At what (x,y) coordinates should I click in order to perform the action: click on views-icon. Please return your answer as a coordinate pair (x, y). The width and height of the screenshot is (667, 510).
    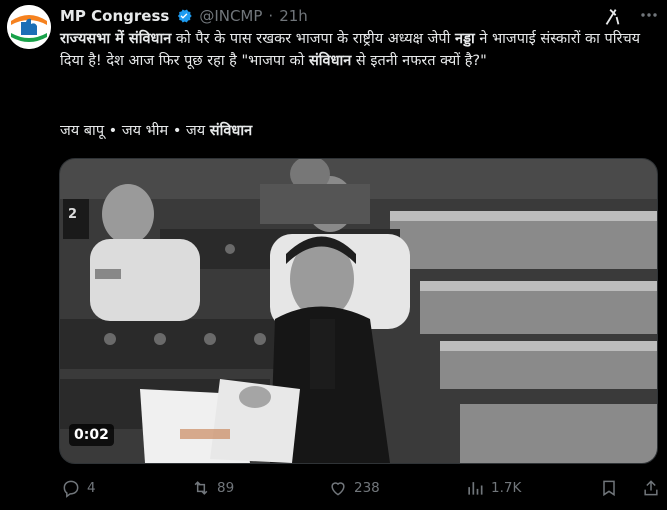
    Looking at the image, I should click on (475, 488).